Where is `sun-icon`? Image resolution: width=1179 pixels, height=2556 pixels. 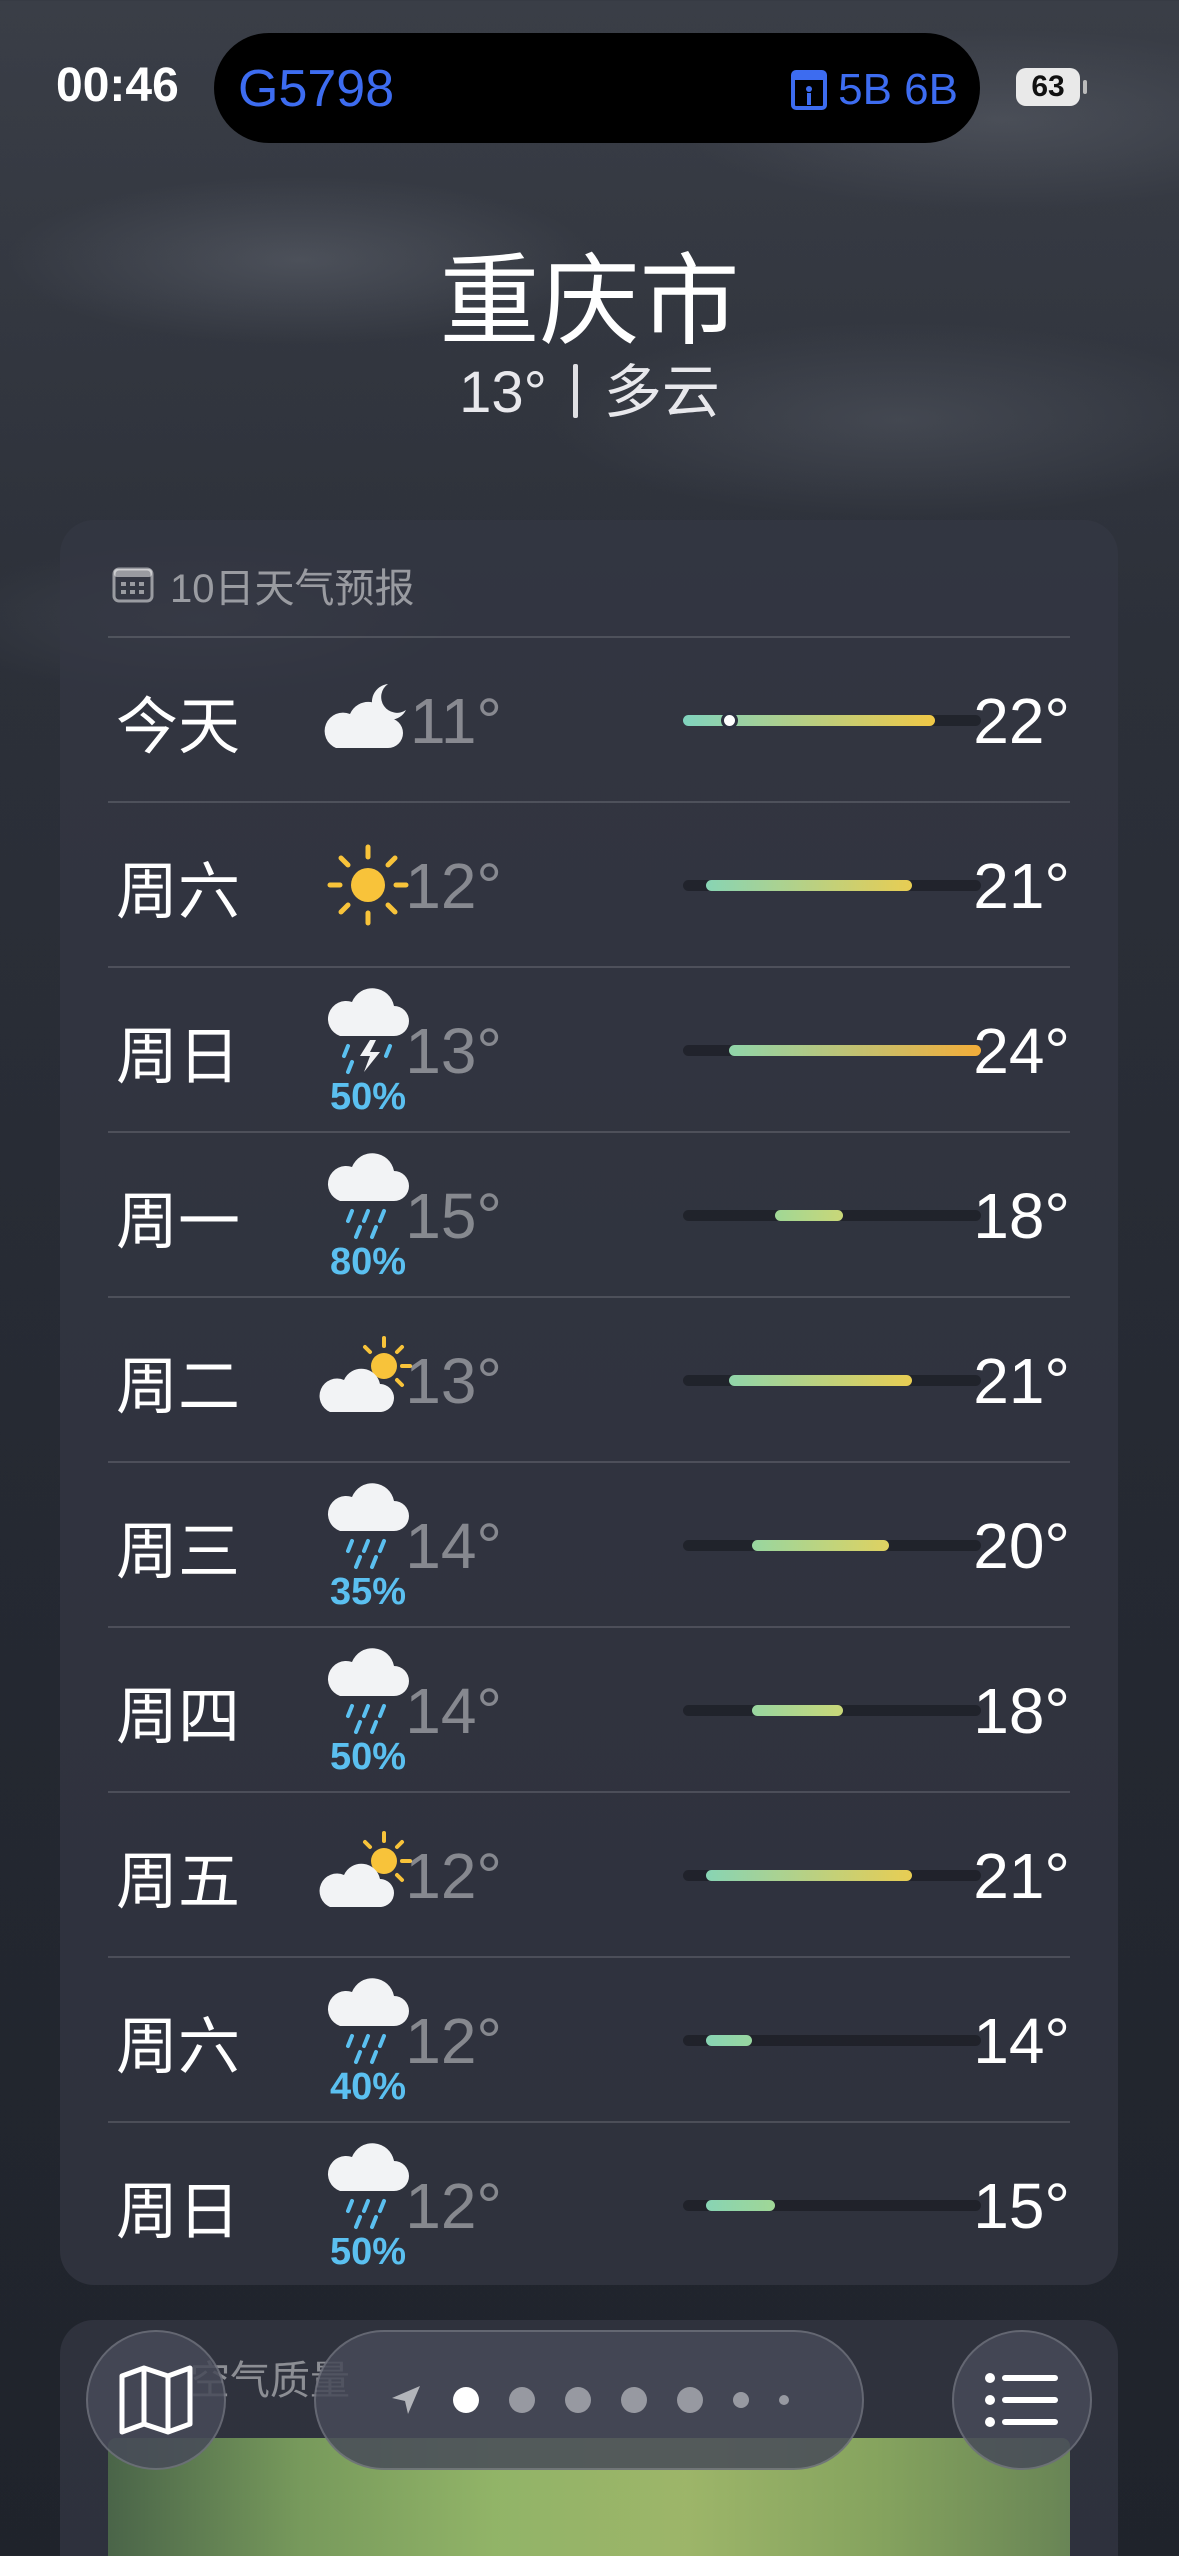 sun-icon is located at coordinates (368, 885).